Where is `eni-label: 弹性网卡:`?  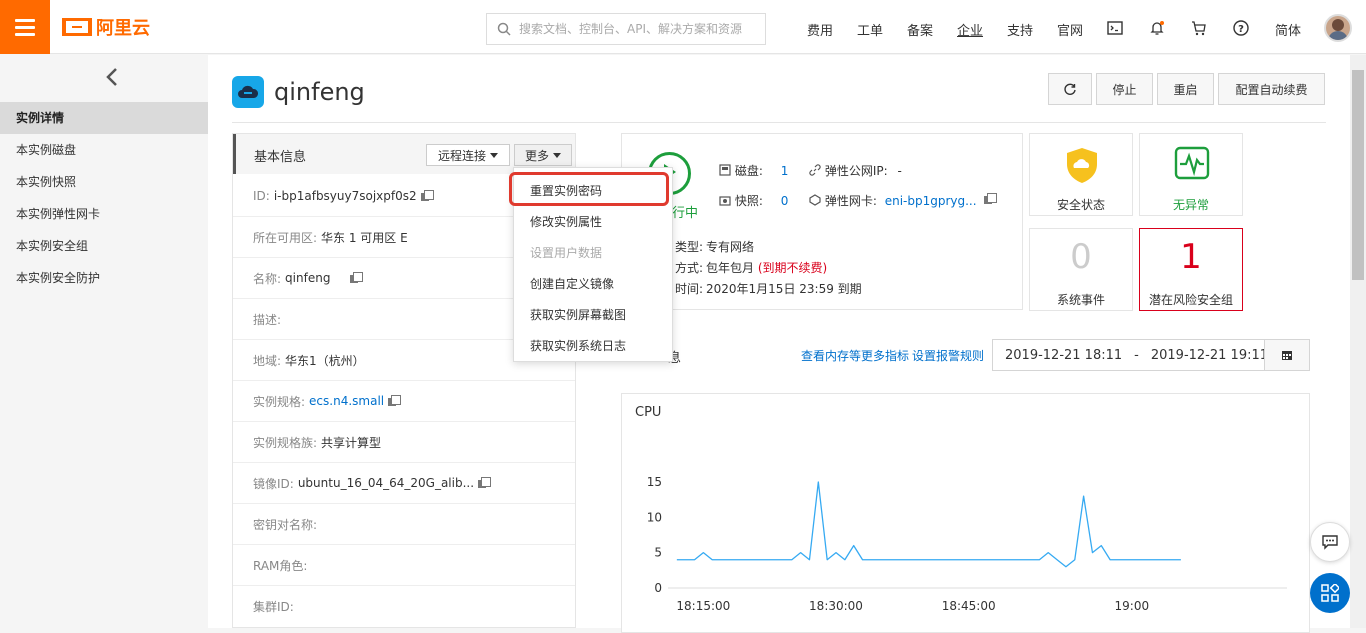
eni-label: 弹性网卡: is located at coordinates (850, 201).